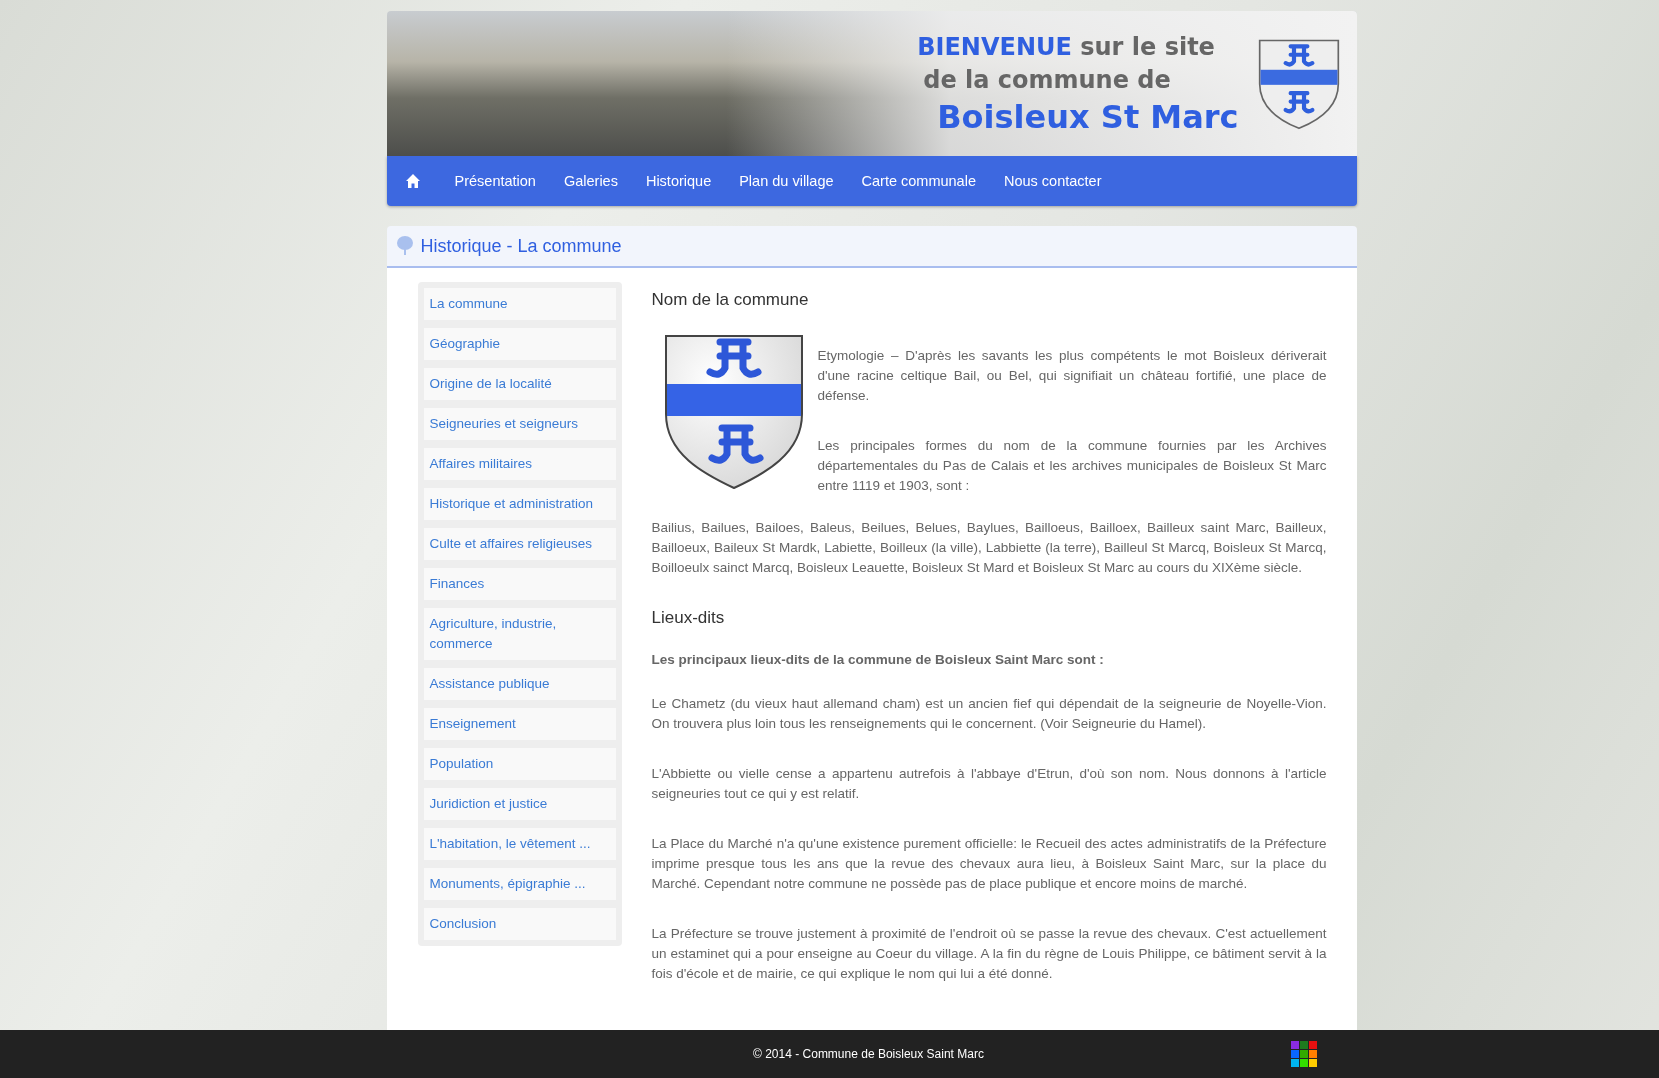 The image size is (1659, 1078). I want to click on copyright-text: © 2014 - Commune de Boisleux Saint Marc, so click(868, 1054).